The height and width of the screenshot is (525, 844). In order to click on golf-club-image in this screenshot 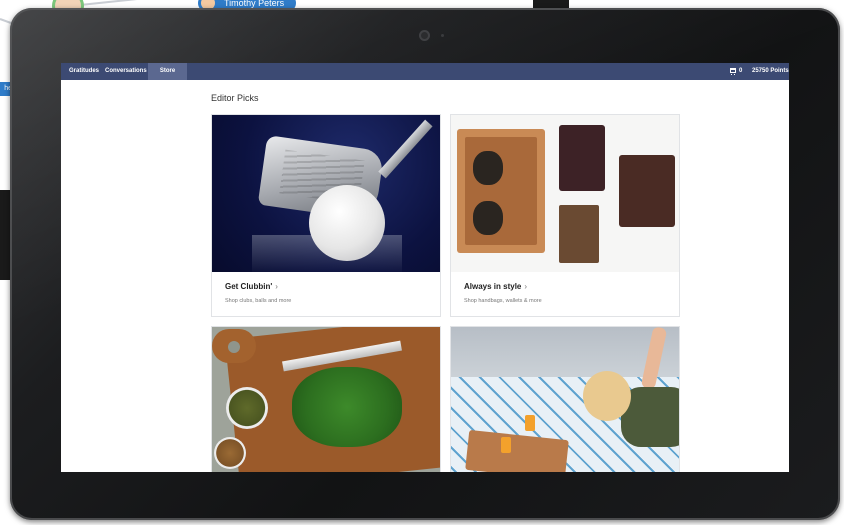, I will do `click(326, 193)`.